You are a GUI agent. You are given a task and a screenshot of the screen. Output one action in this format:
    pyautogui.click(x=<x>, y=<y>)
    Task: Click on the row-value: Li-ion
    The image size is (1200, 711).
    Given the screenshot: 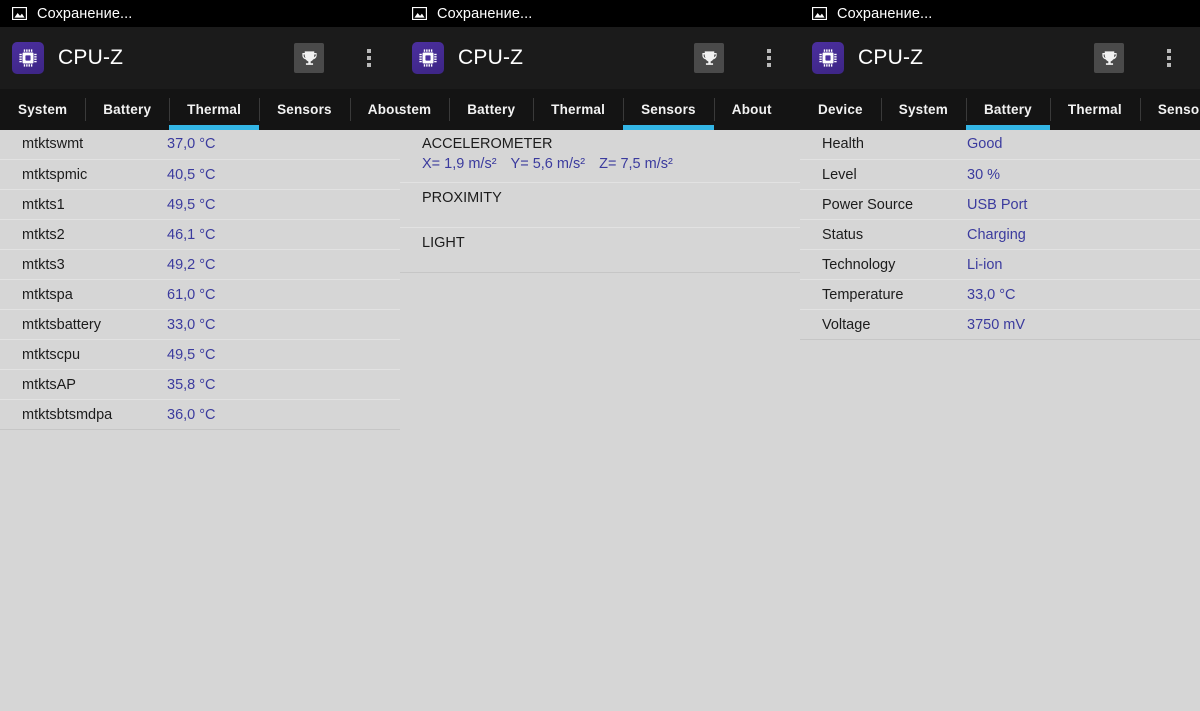 What is the action you would take?
    pyautogui.click(x=985, y=264)
    